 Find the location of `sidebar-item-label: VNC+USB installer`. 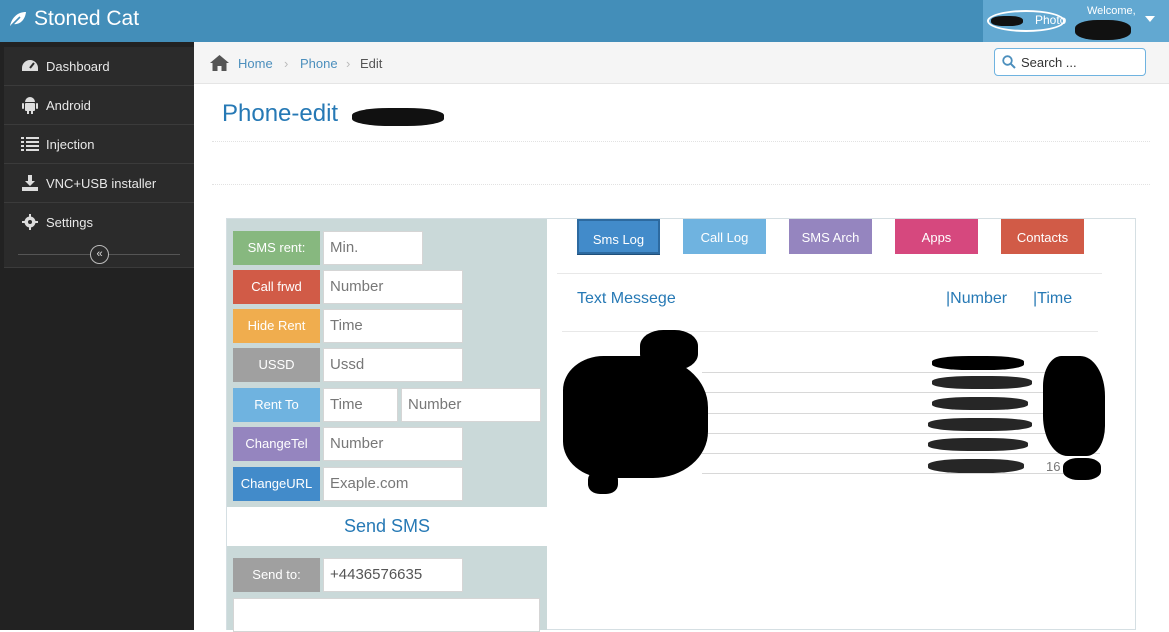

sidebar-item-label: VNC+USB installer is located at coordinates (101, 183).